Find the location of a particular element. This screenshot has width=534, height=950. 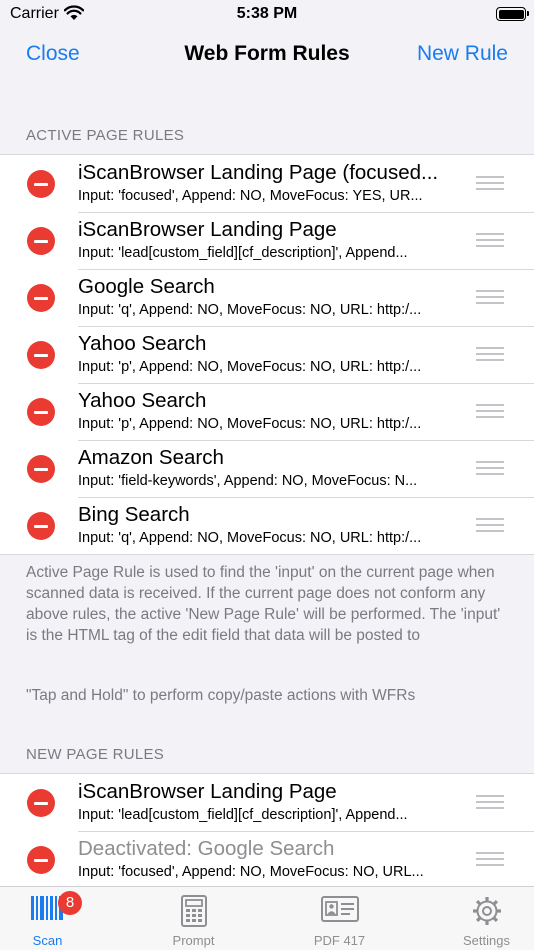

tab-label: Settings is located at coordinates (486, 940).